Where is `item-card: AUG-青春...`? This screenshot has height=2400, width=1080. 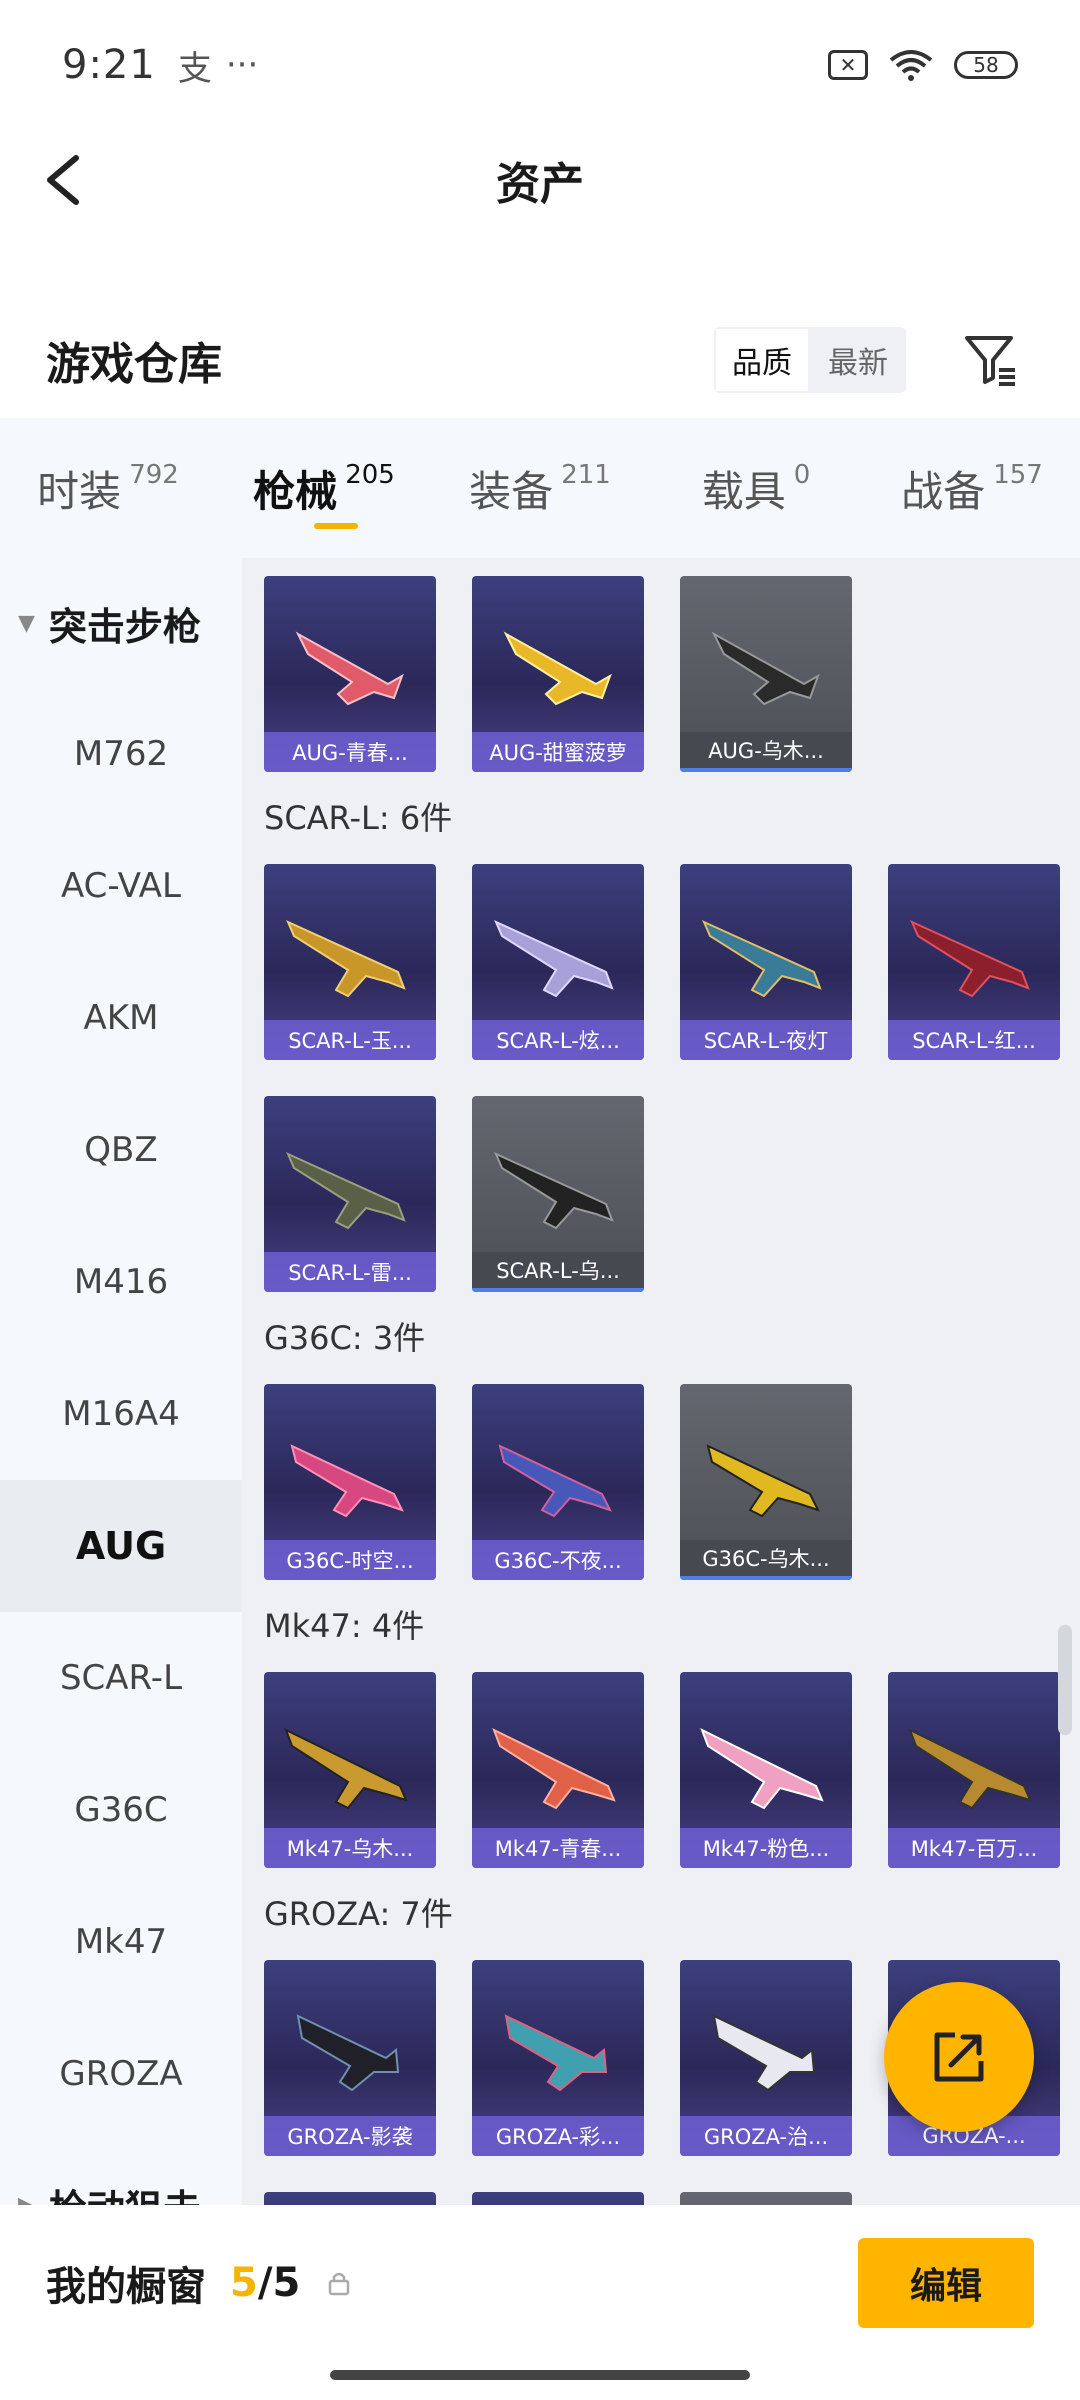
item-card: AUG-青春... is located at coordinates (350, 674).